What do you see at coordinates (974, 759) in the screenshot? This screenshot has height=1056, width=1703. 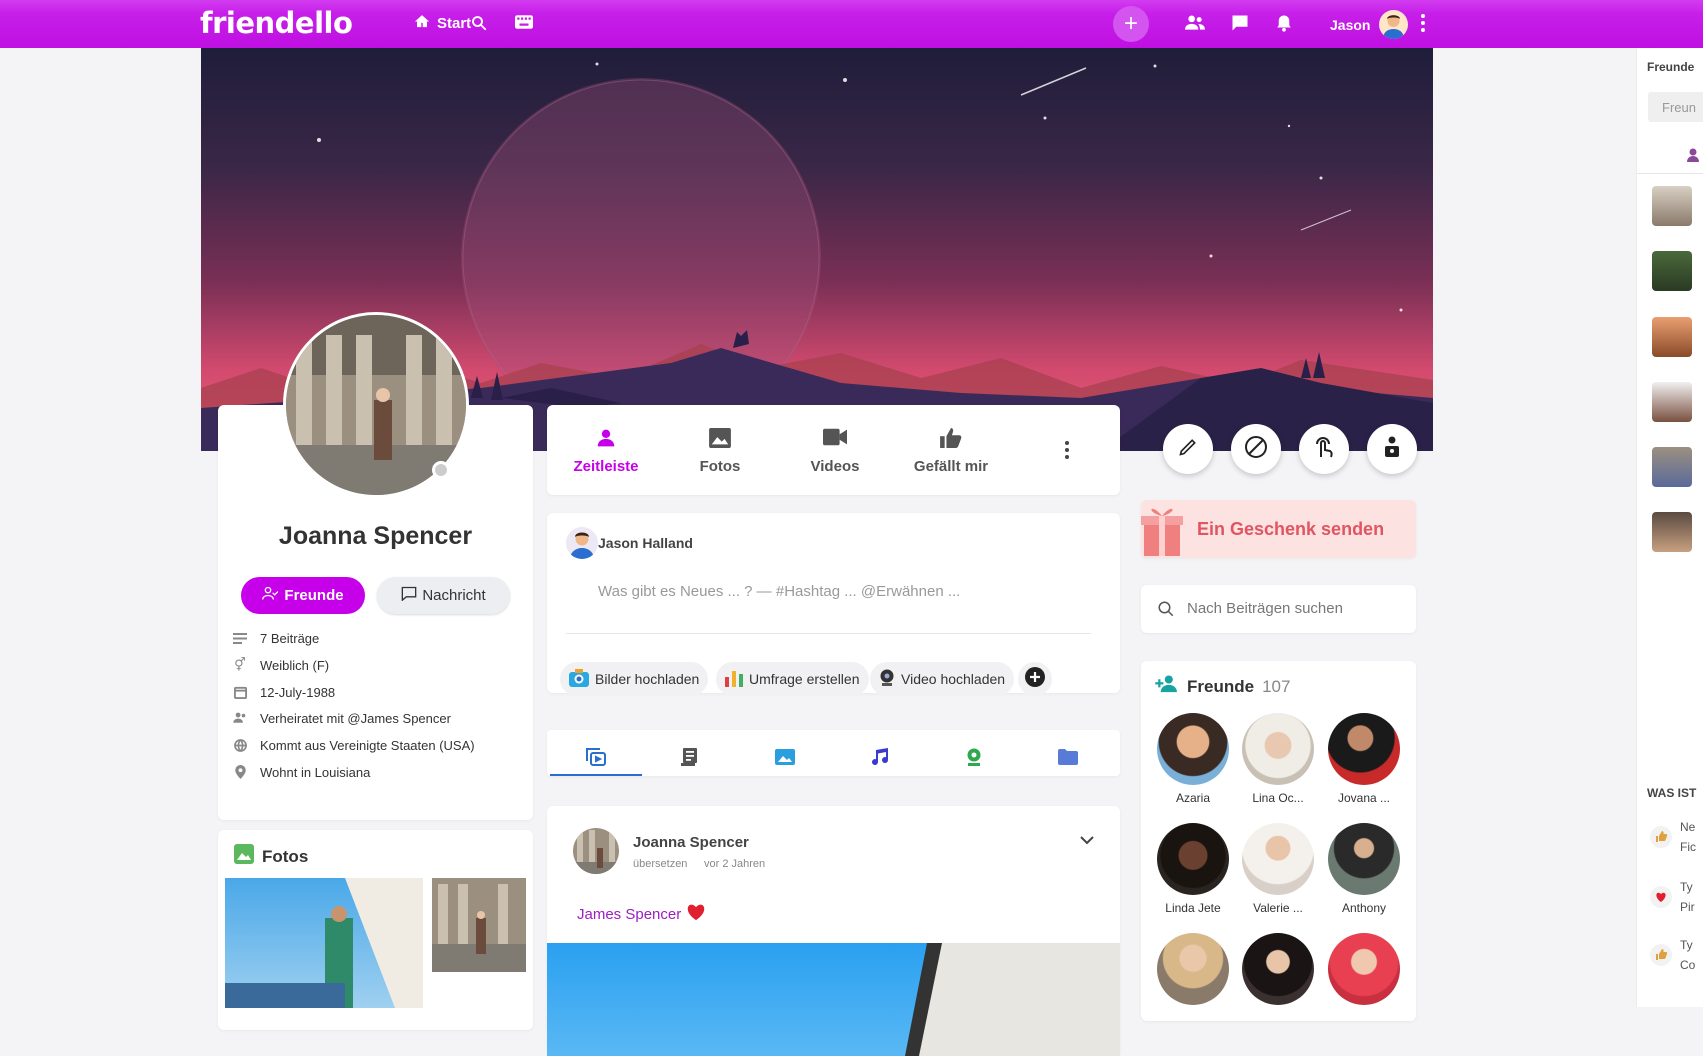 I see `filter-videos` at bounding box center [974, 759].